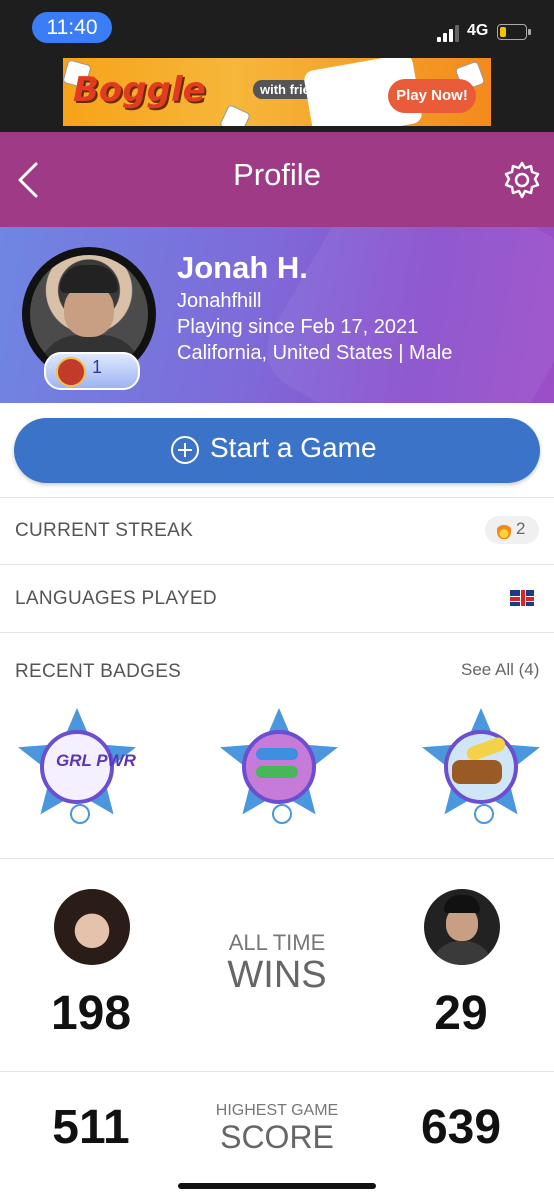  Describe the element at coordinates (277, 1110) in the screenshot. I see `score-label-small: HIGHEST GAME` at that location.